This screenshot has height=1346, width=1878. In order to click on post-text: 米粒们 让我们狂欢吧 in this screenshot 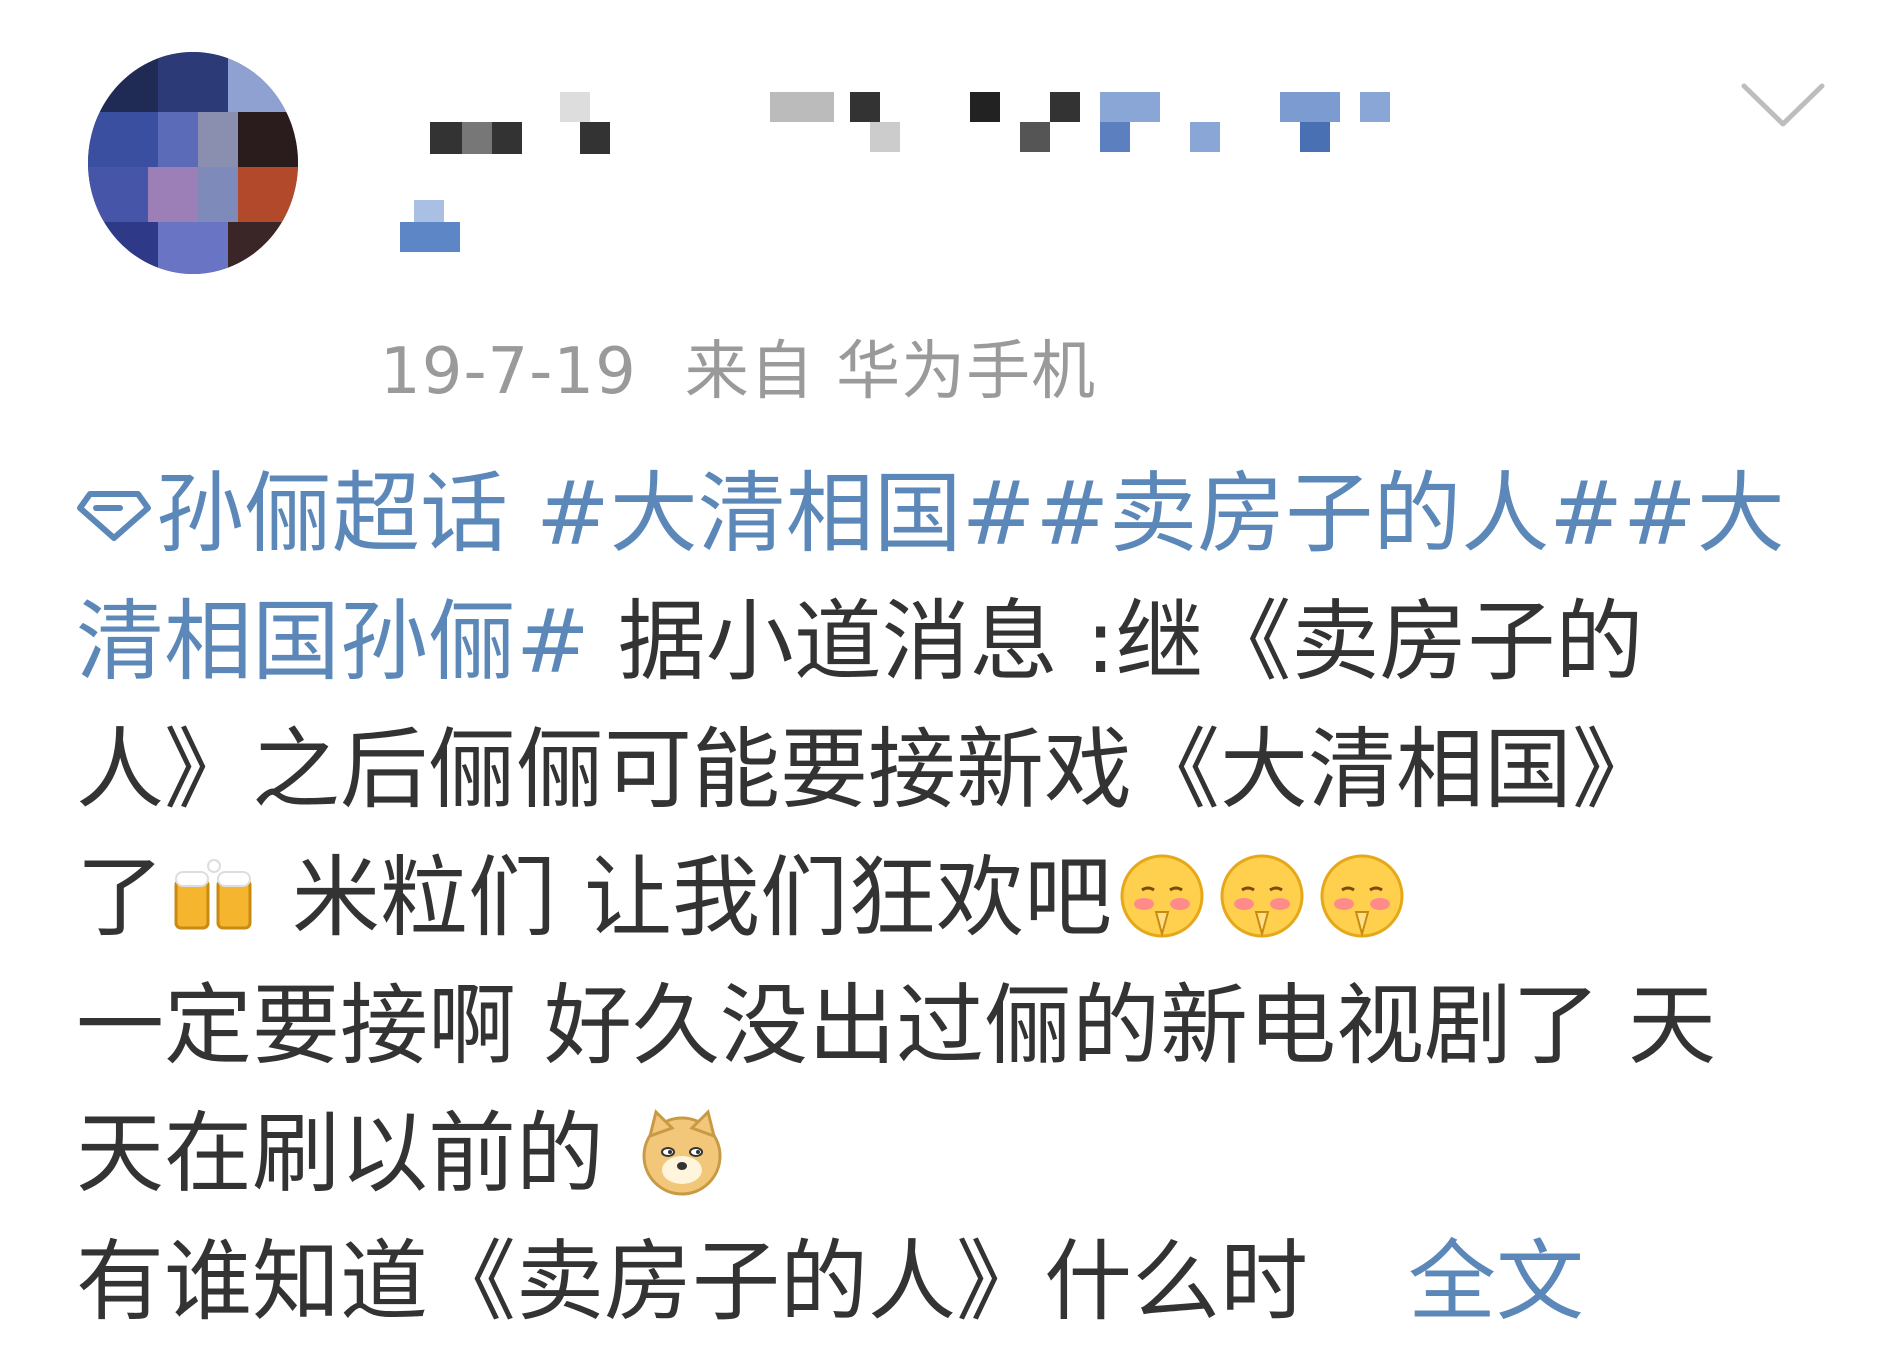, I will do `click(688, 897)`.